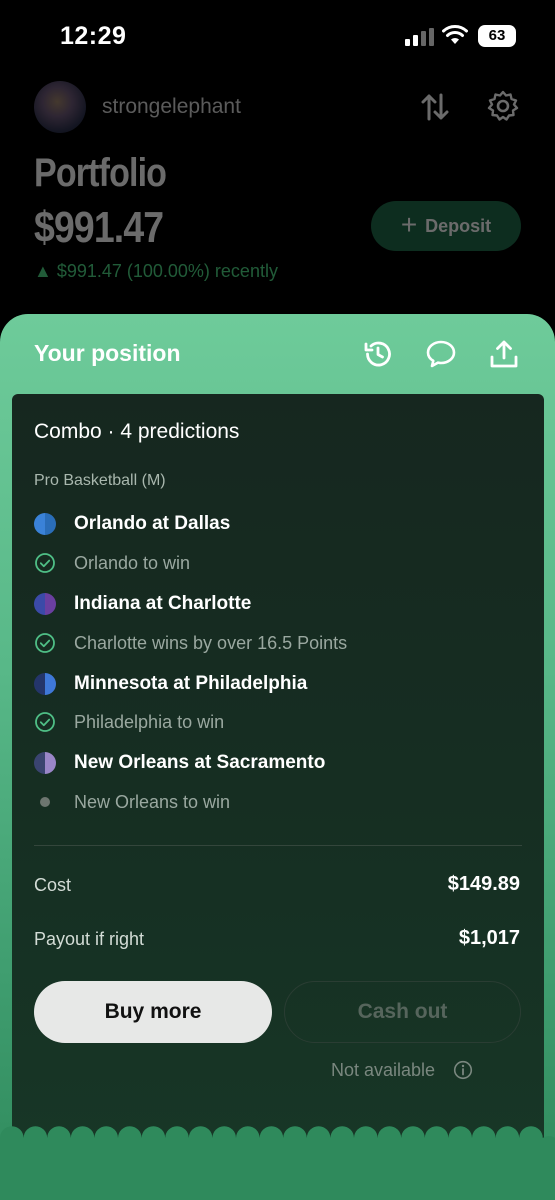 The image size is (555, 1200). I want to click on status-bar: 12:29 63, so click(277, 35).